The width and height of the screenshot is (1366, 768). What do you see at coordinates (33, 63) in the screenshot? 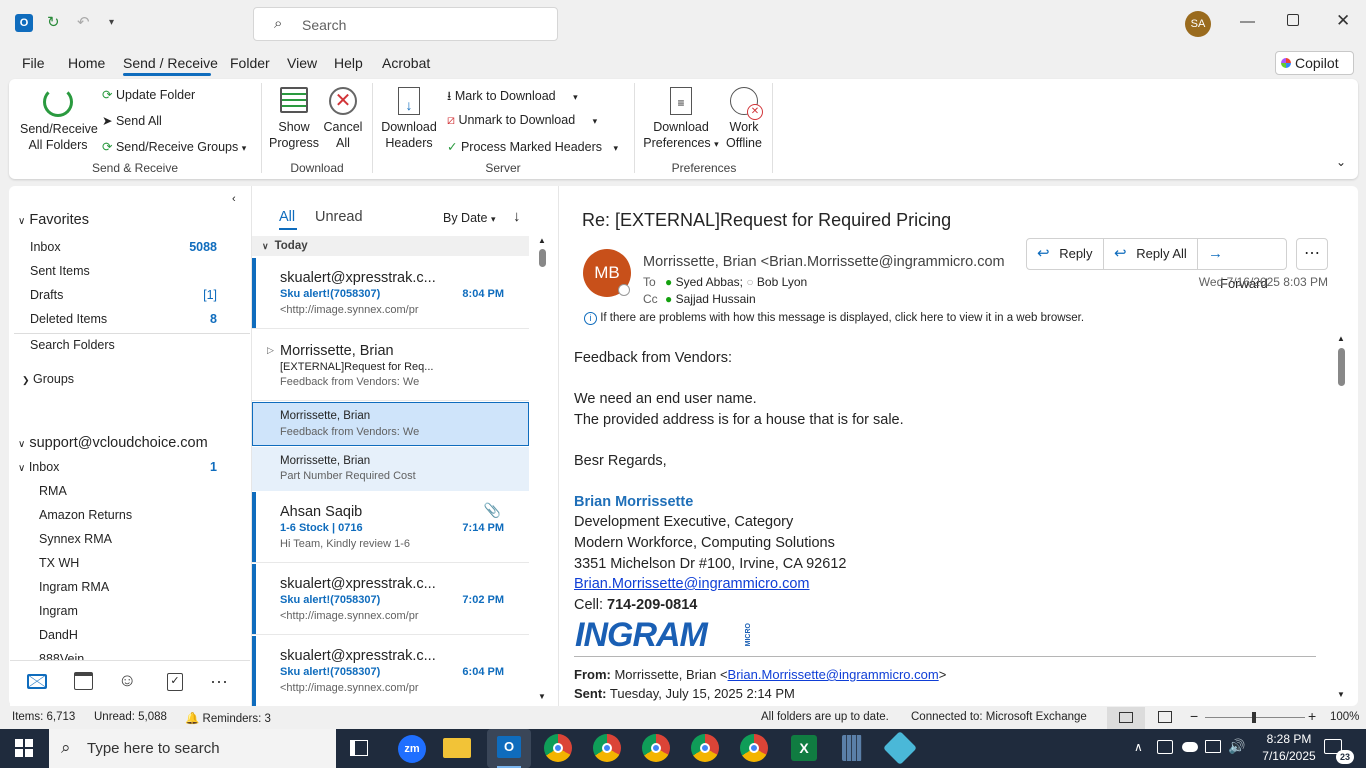
I see `tab-file: File` at bounding box center [33, 63].